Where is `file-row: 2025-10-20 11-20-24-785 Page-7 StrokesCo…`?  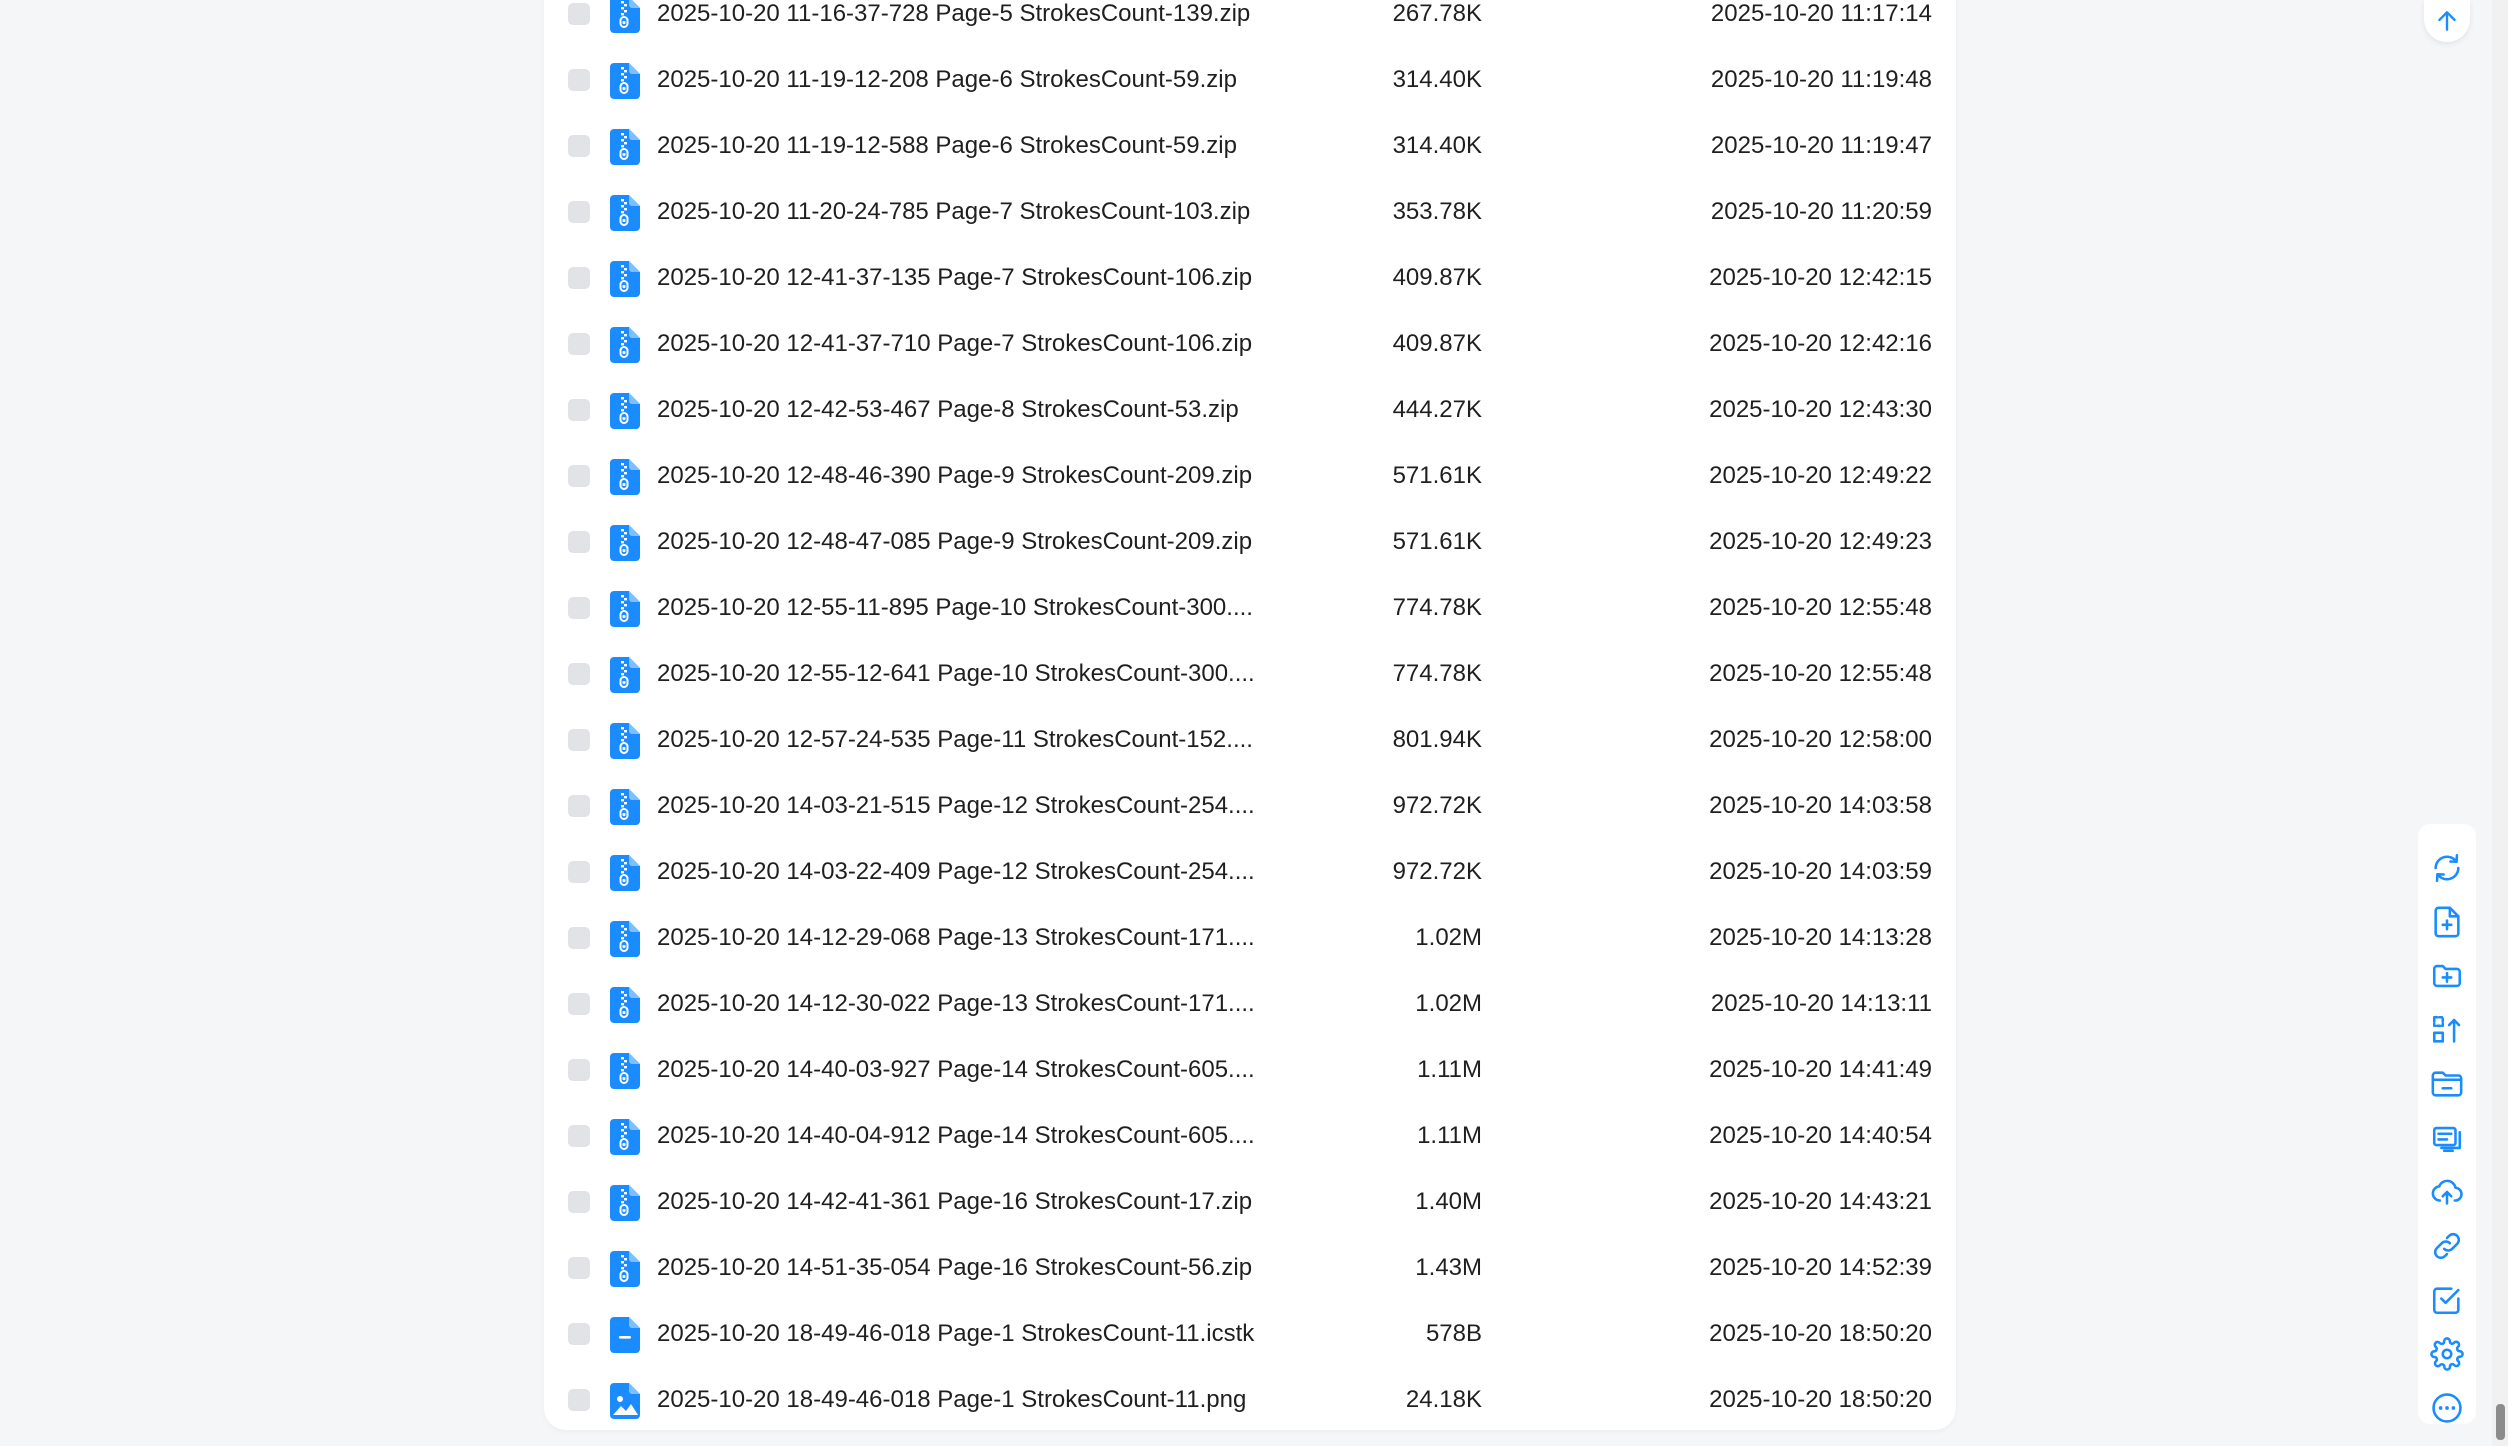 file-row: 2025-10-20 11-20-24-785 Page-7 StrokesCo… is located at coordinates (1250, 211).